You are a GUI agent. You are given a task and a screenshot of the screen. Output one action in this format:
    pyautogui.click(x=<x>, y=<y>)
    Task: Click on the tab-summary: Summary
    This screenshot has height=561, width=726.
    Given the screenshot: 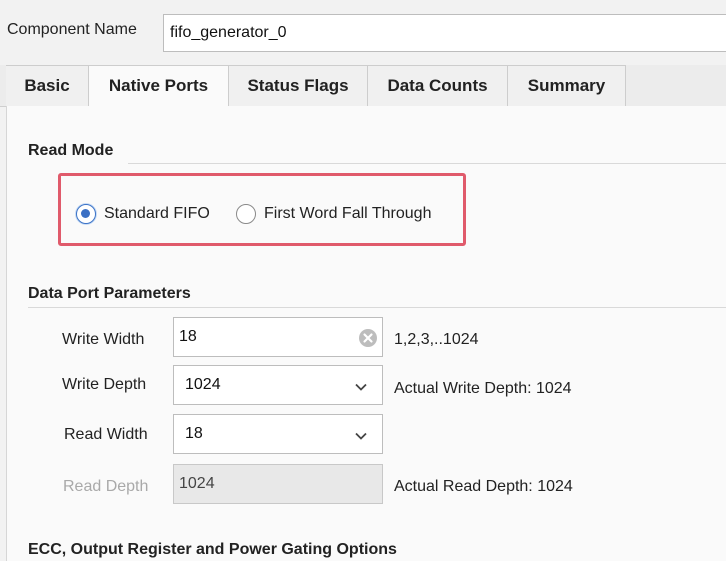 What is the action you would take?
    pyautogui.click(x=567, y=85)
    